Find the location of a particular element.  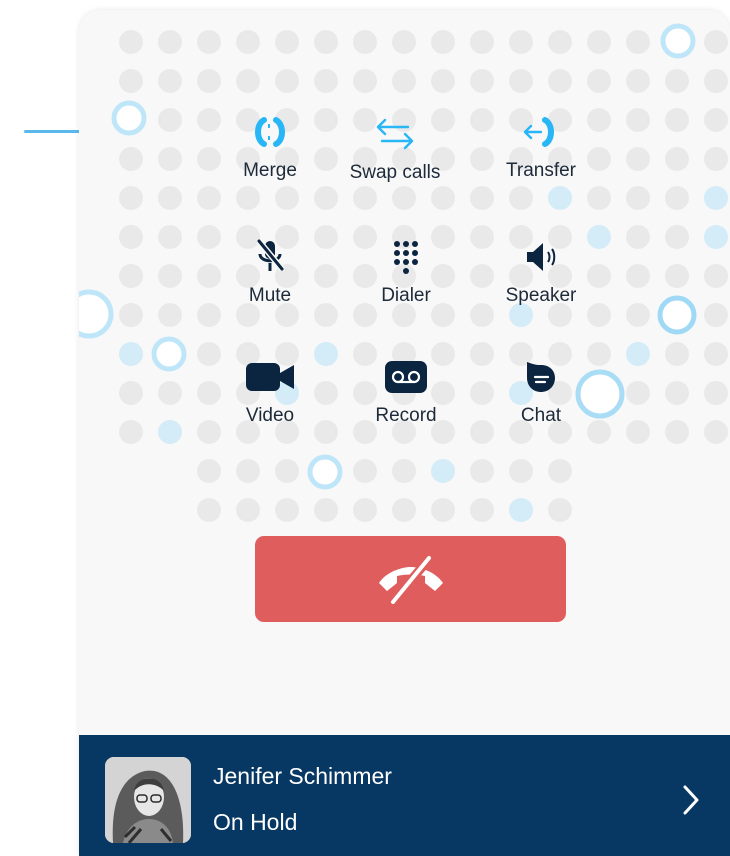

dialer-label: Dialer is located at coordinates (406, 295).